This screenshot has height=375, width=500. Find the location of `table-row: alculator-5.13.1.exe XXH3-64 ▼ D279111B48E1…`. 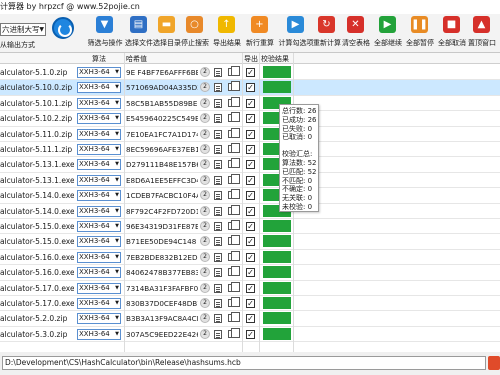

table-row: alculator-5.13.1.exe XXH3-64 ▼ D279111B48E1… is located at coordinates (250, 165).